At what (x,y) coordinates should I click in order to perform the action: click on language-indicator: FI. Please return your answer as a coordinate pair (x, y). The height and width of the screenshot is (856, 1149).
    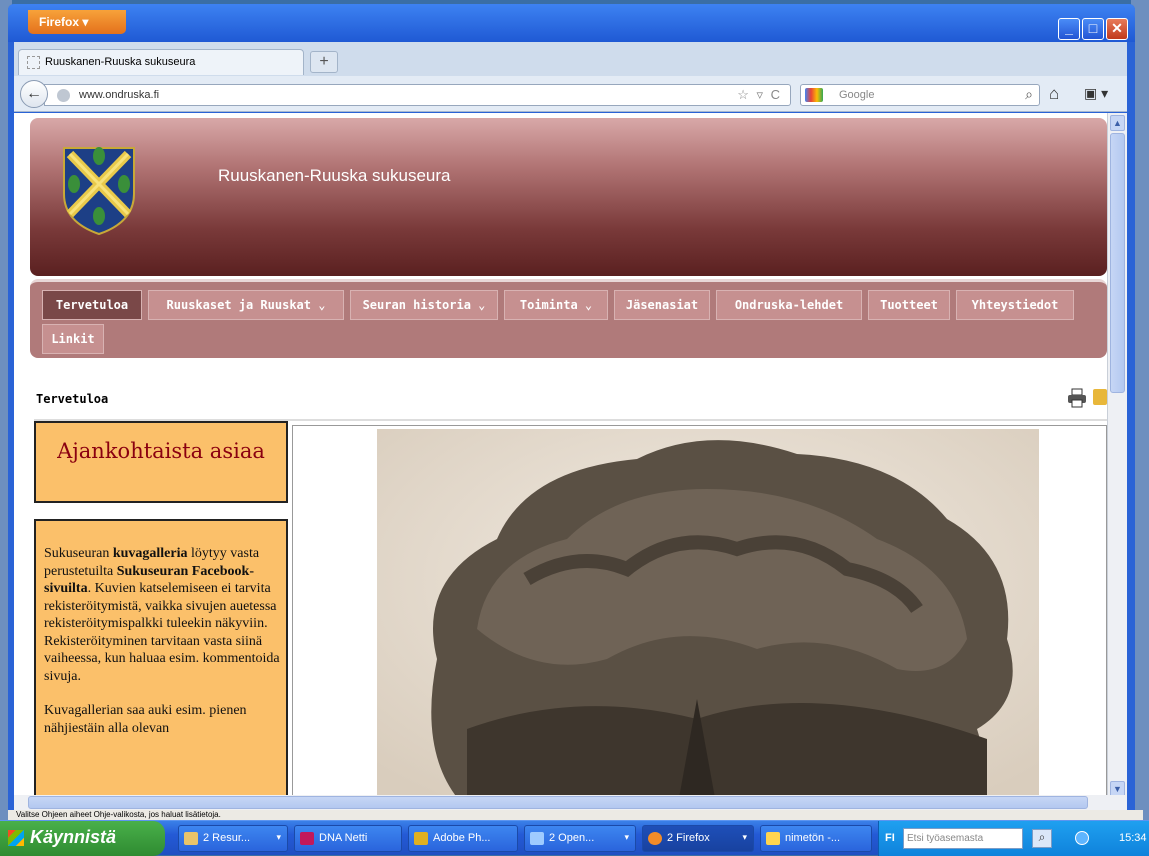
    Looking at the image, I should click on (890, 838).